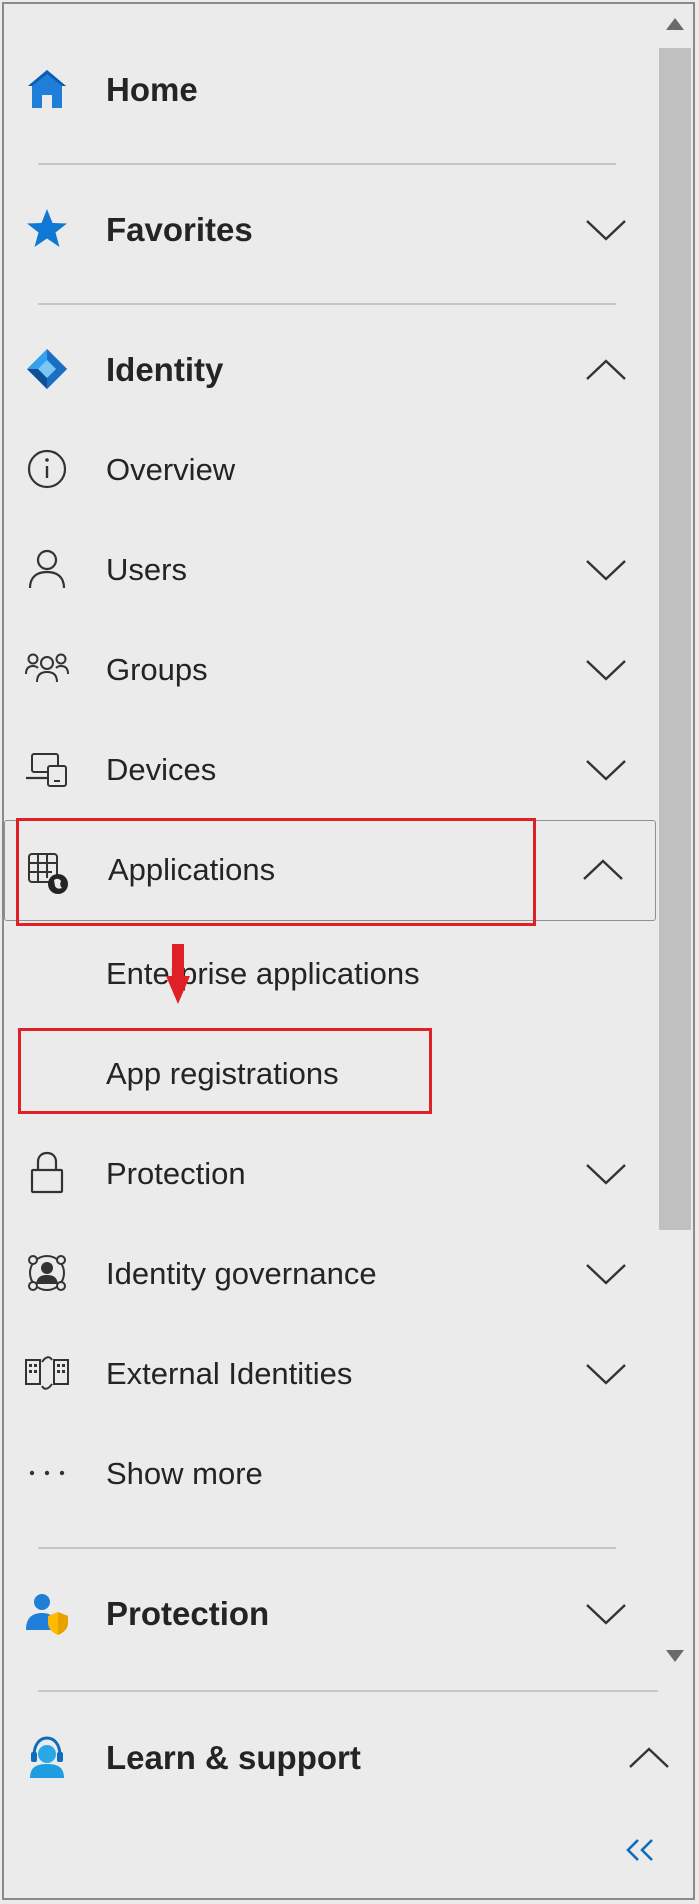  What do you see at coordinates (229, 1373) in the screenshot?
I see `nav-external-identities-label: External Identities` at bounding box center [229, 1373].